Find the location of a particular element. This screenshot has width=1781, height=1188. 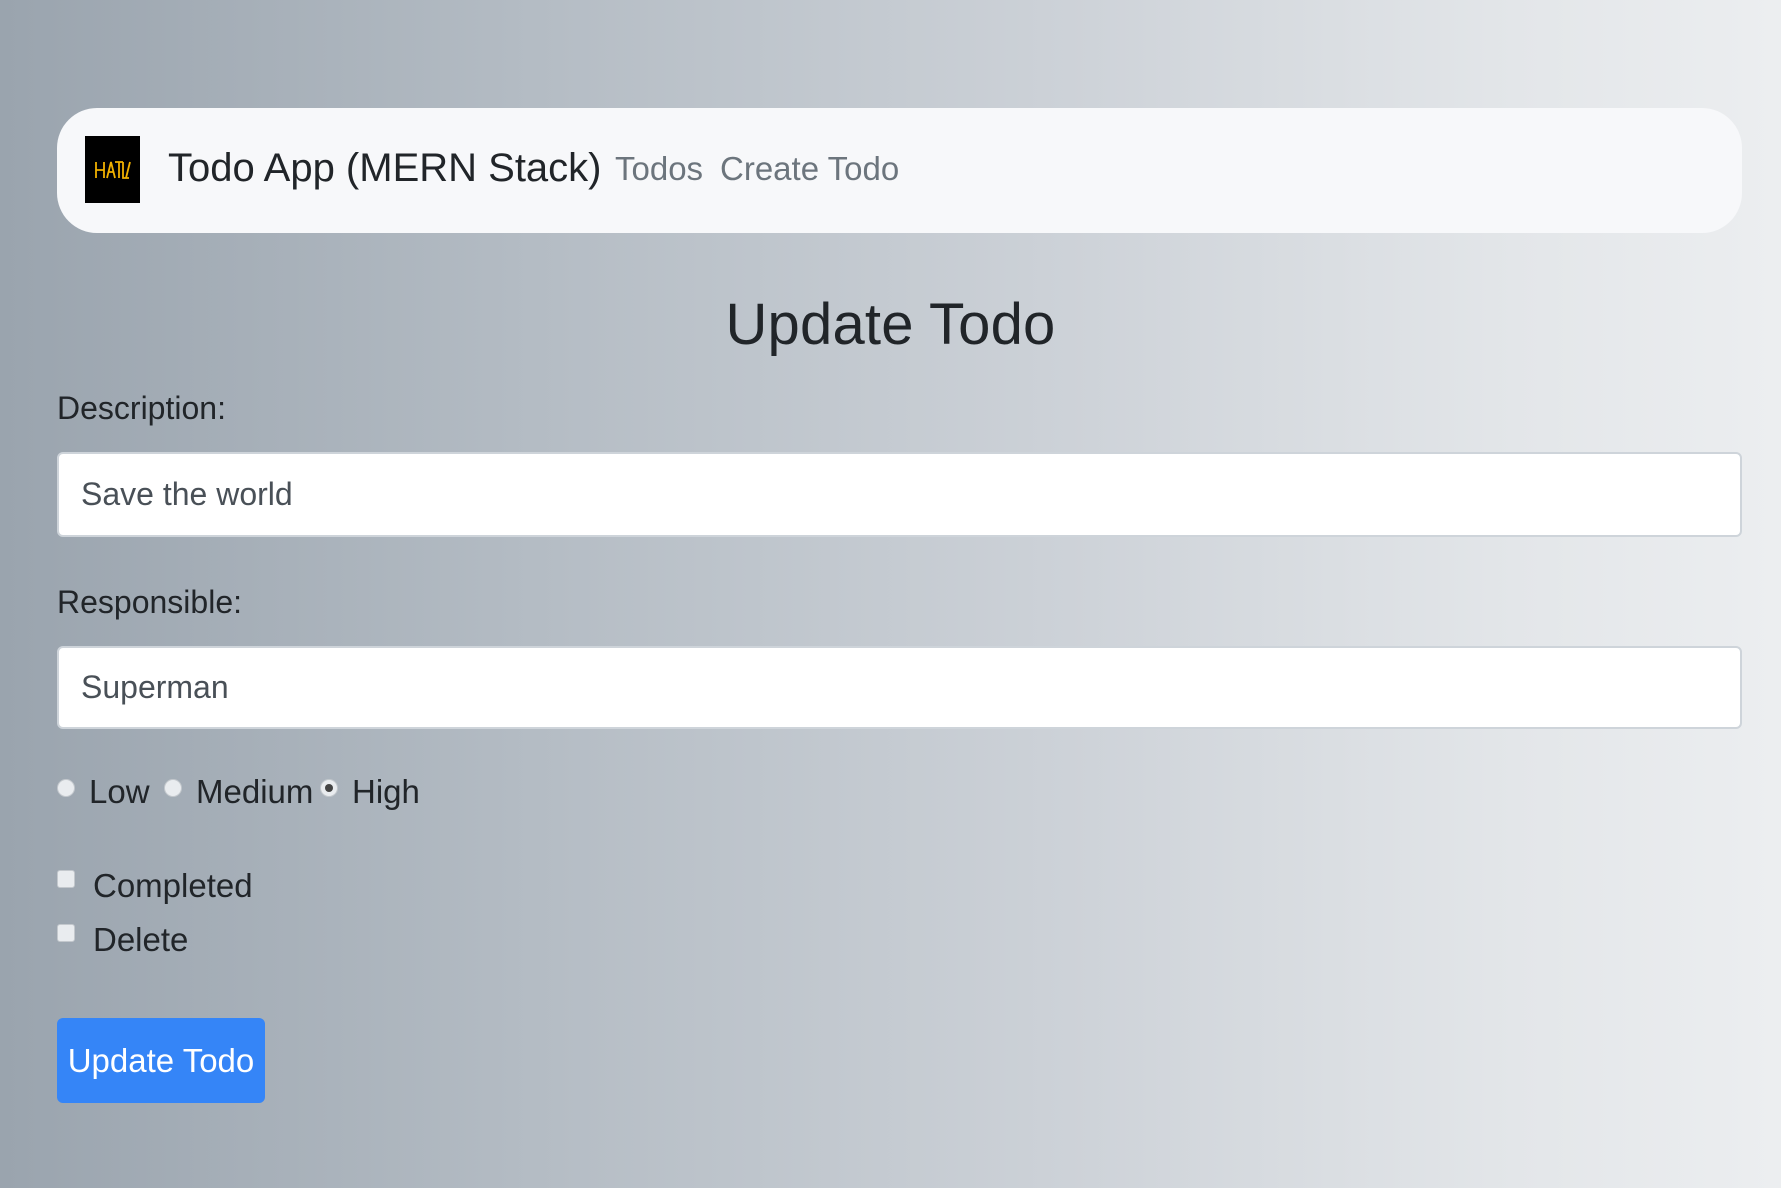

brand-title: Todo App (MERN Stack) is located at coordinates (385, 168).